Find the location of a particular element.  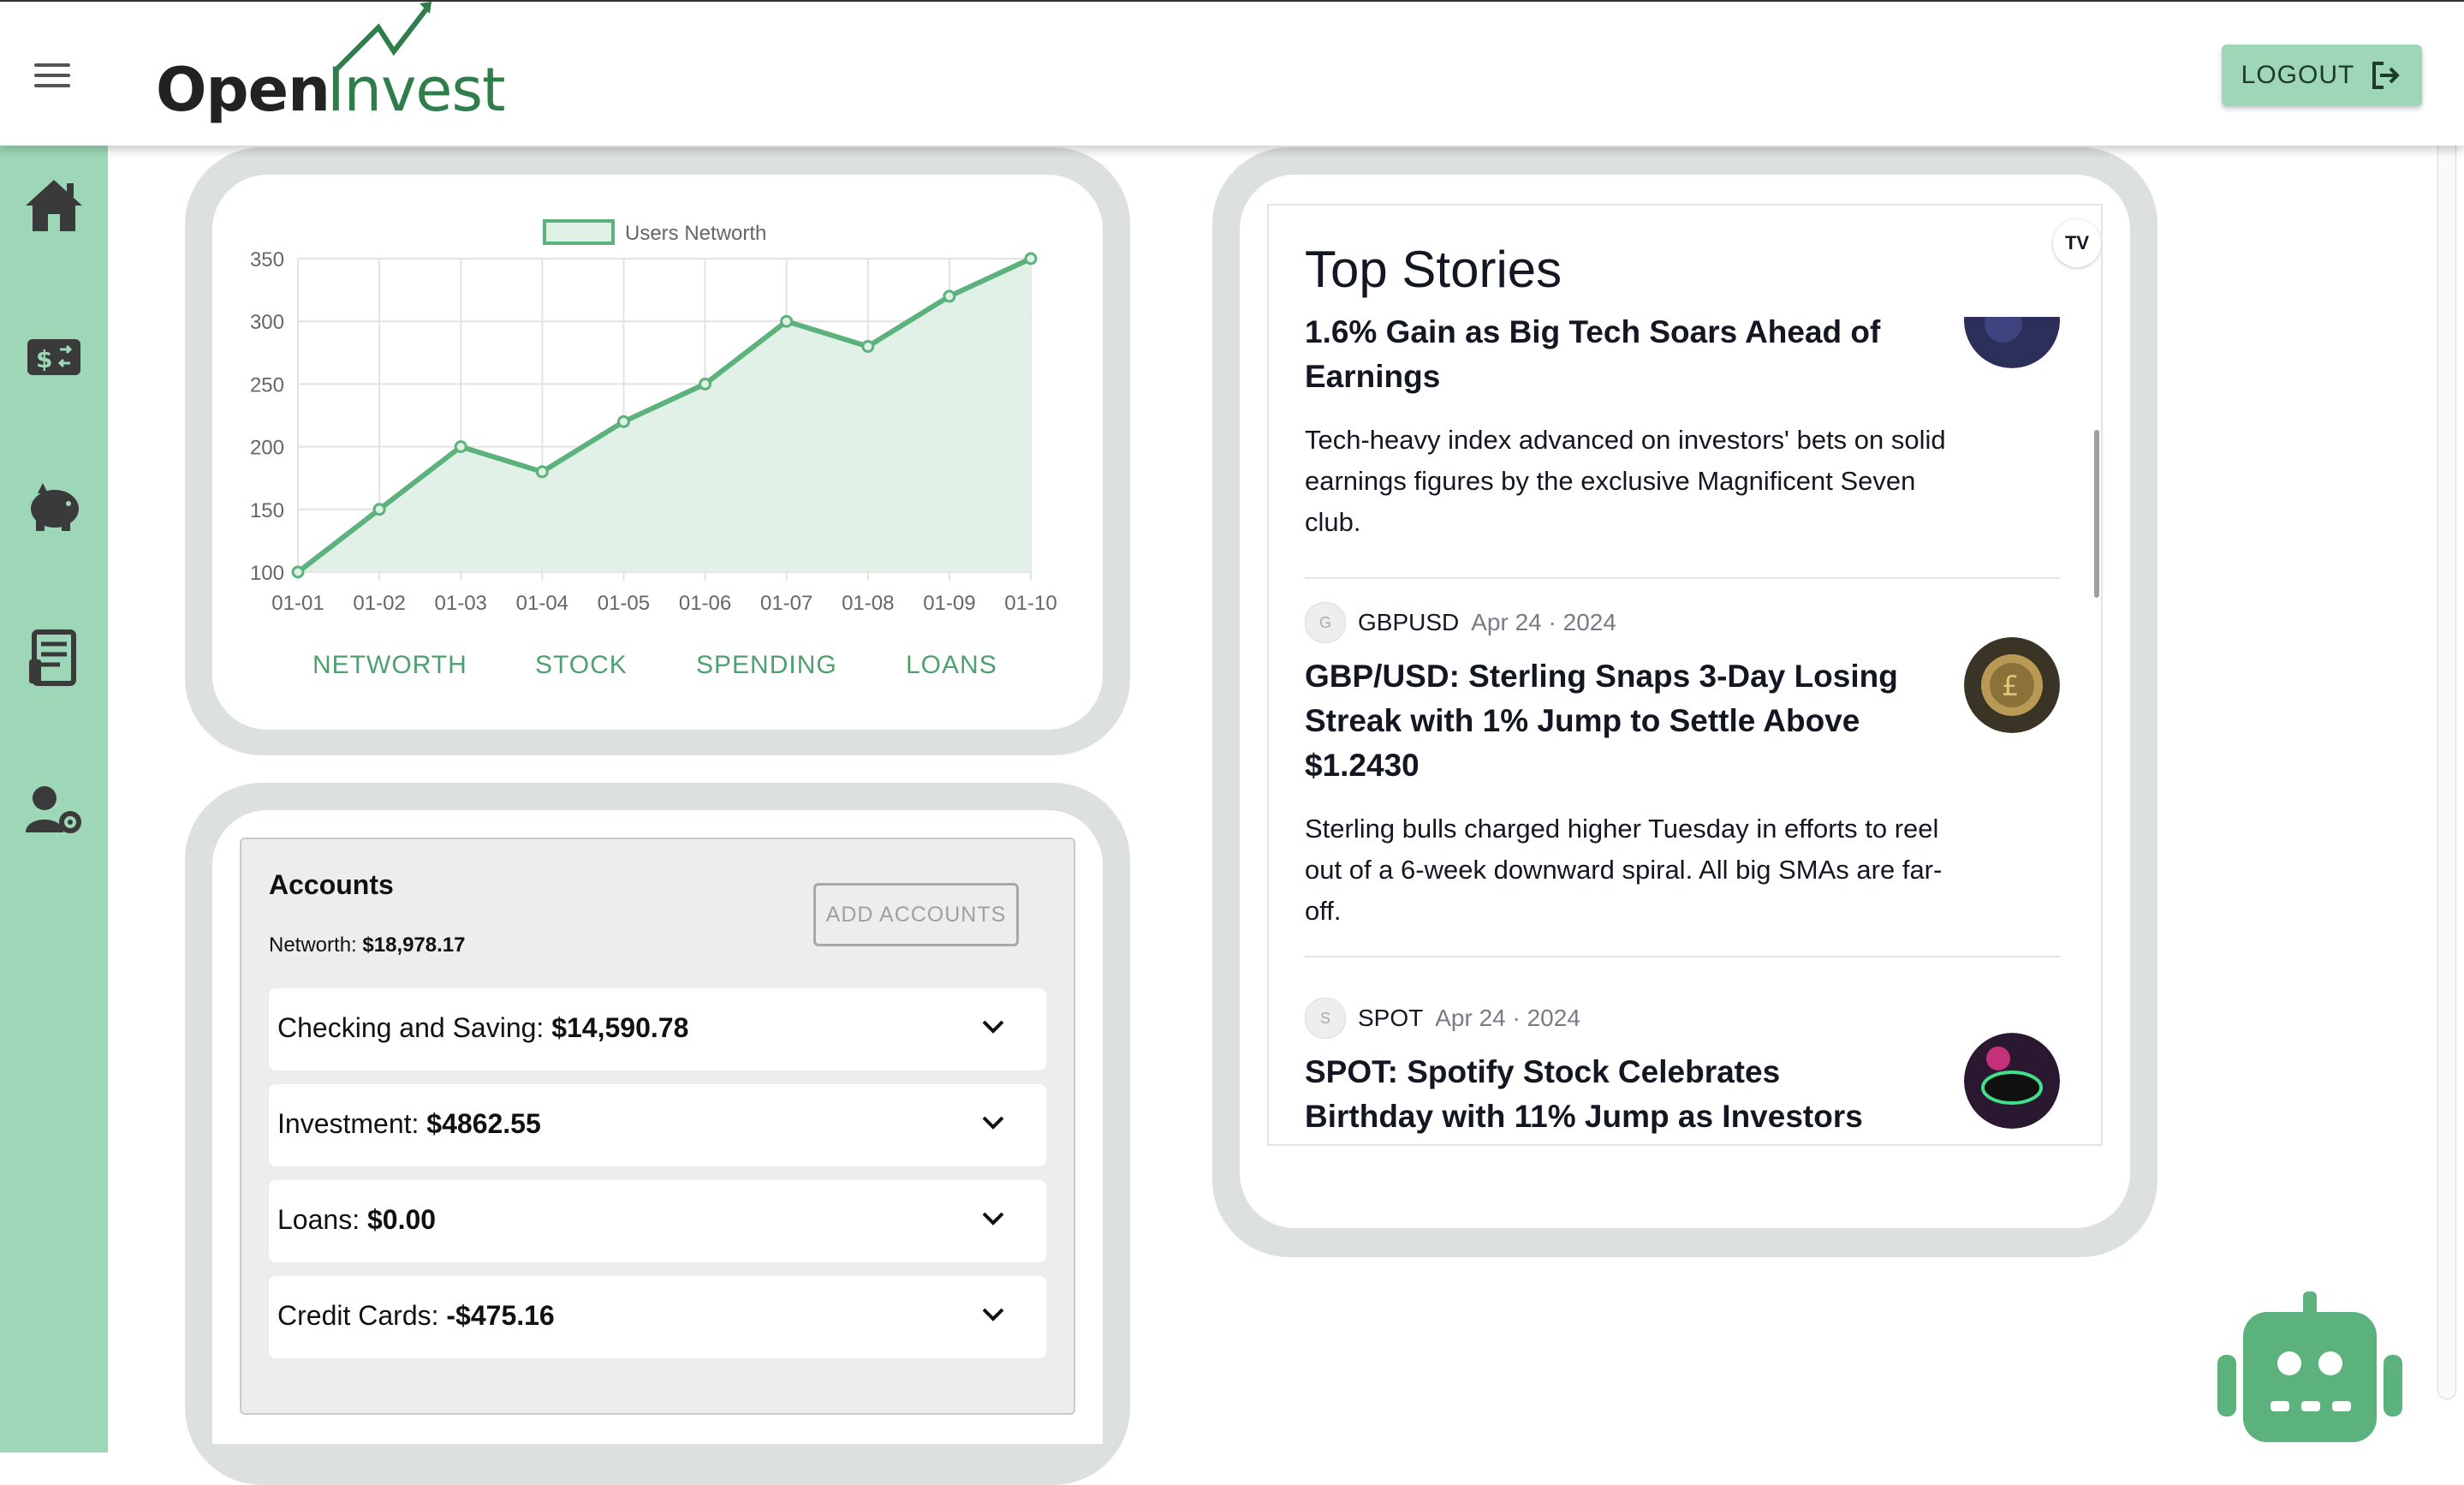

sidebar-item-account-settings is located at coordinates (54, 809).